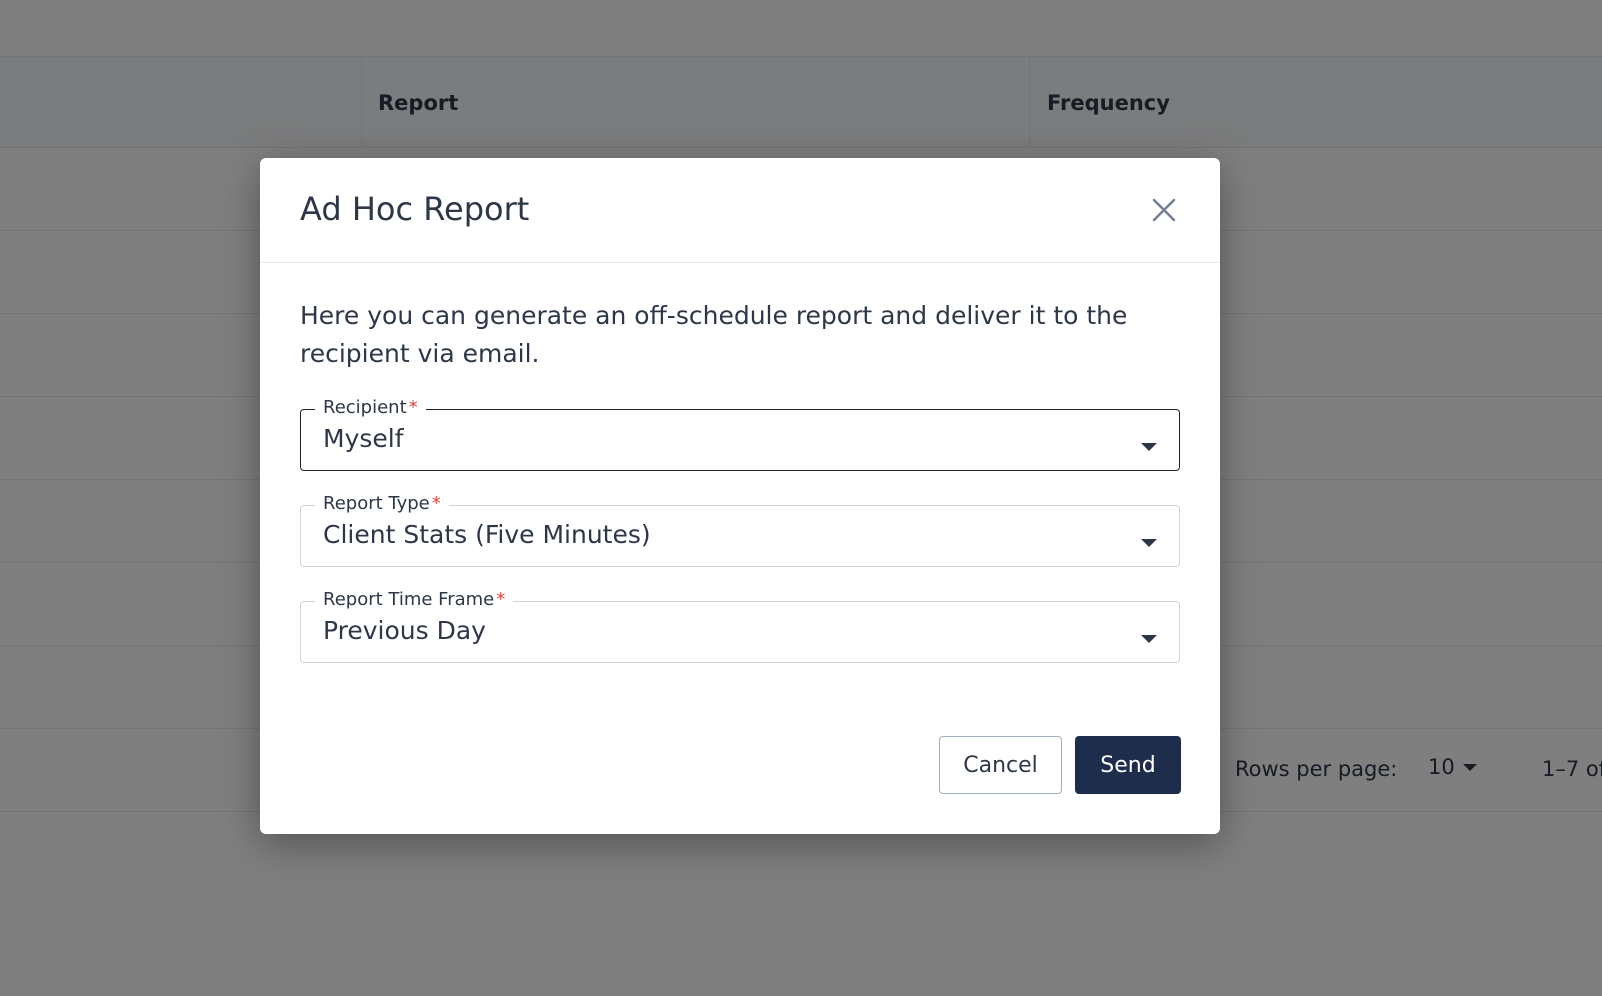 Image resolution: width=1602 pixels, height=996 pixels. Describe the element at coordinates (415, 209) in the screenshot. I see `dialog-title: Ad Hoc Report` at that location.